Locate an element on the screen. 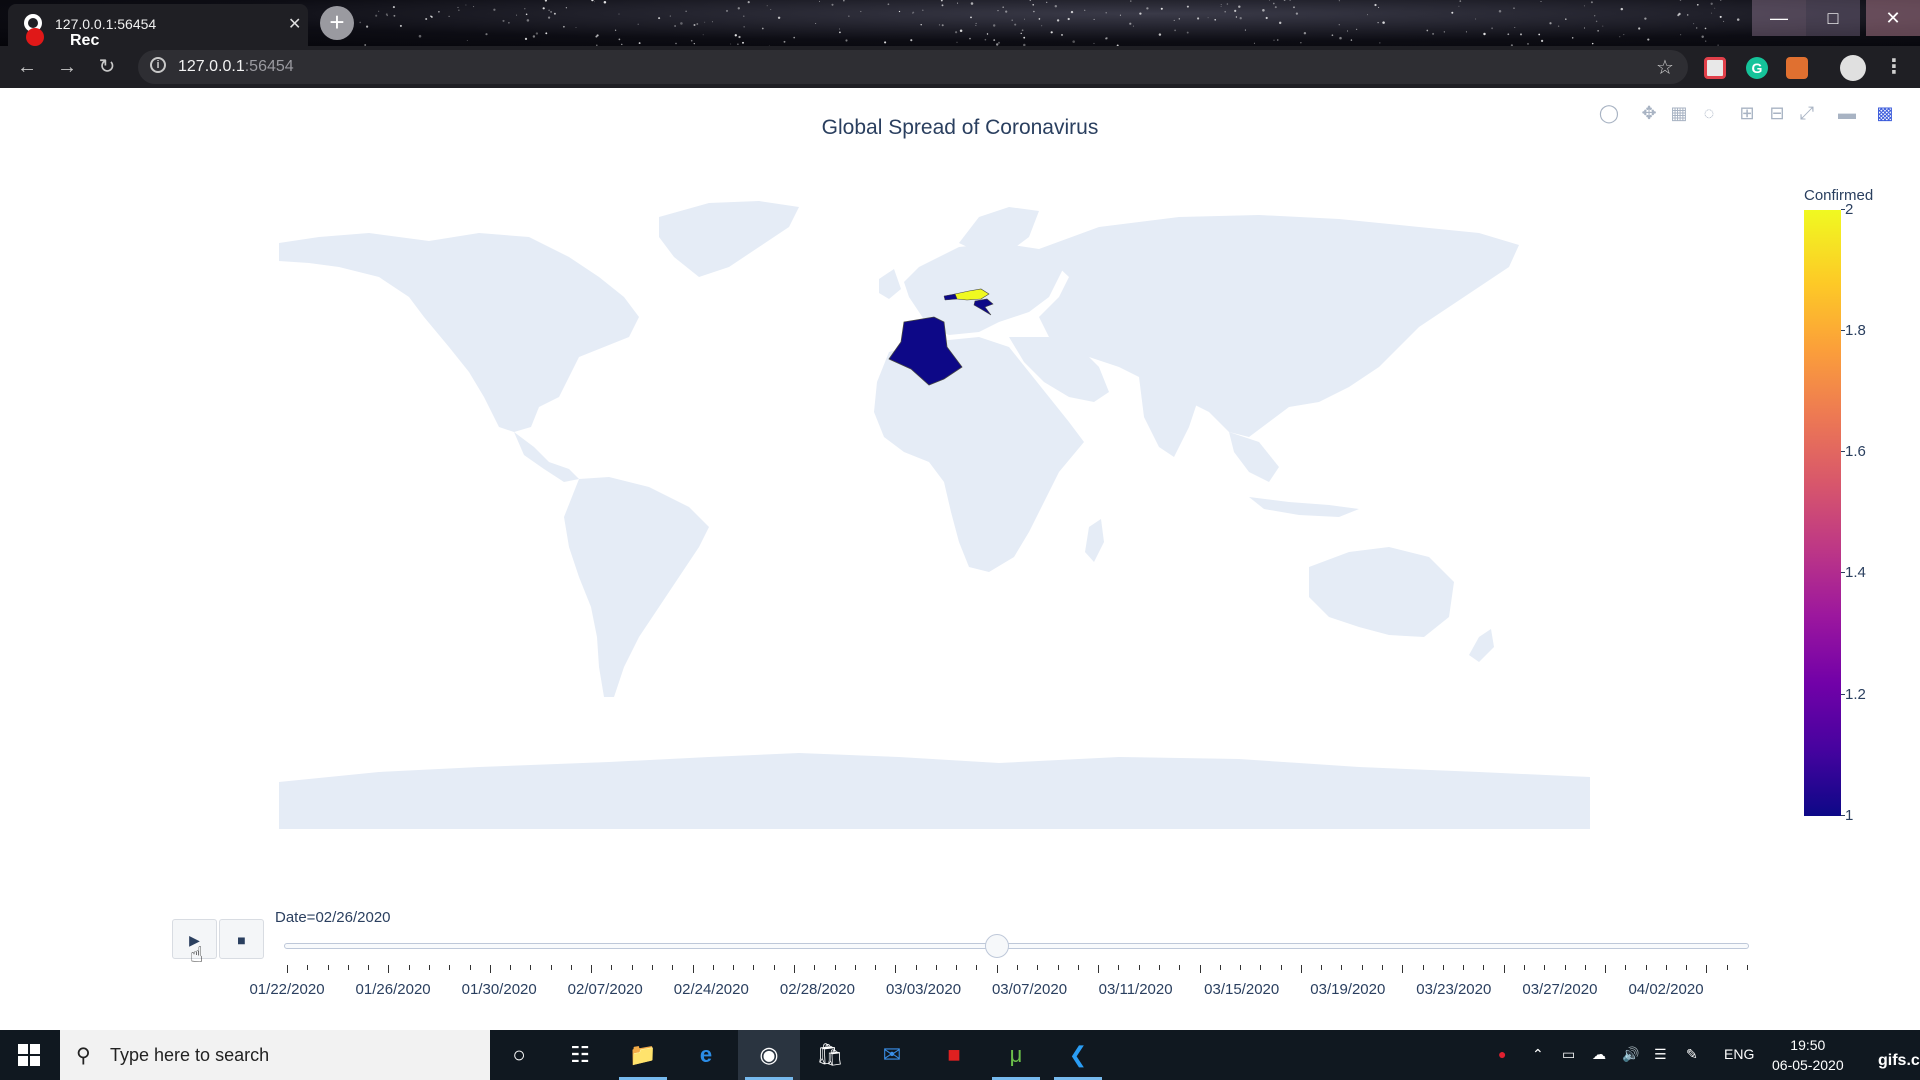 This screenshot has height=1080, width=1920. edge-icon: e is located at coordinates (706, 1055).